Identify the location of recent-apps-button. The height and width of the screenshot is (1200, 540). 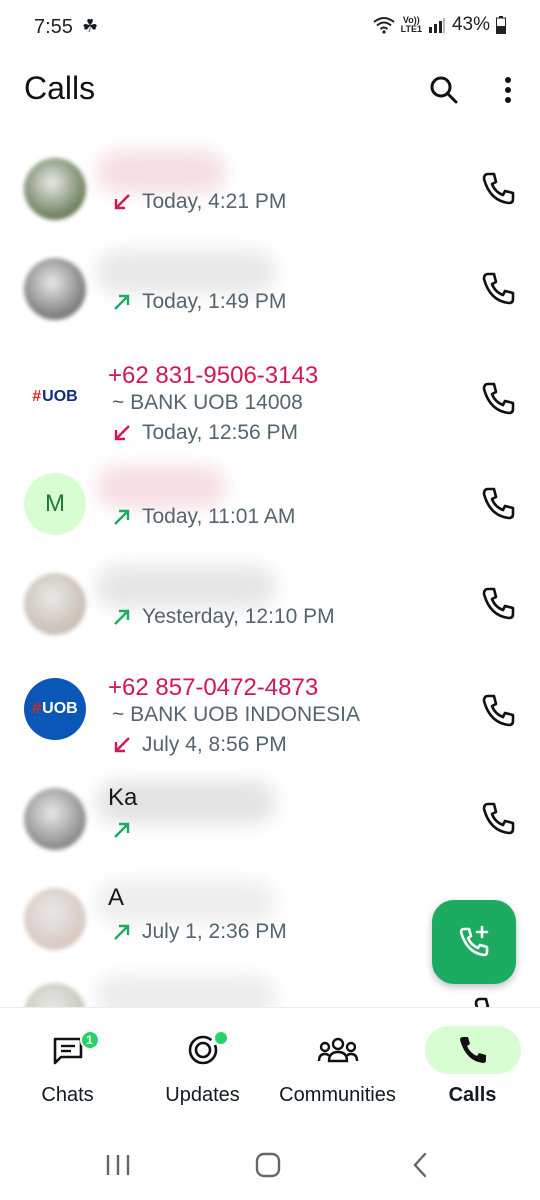
(118, 1165).